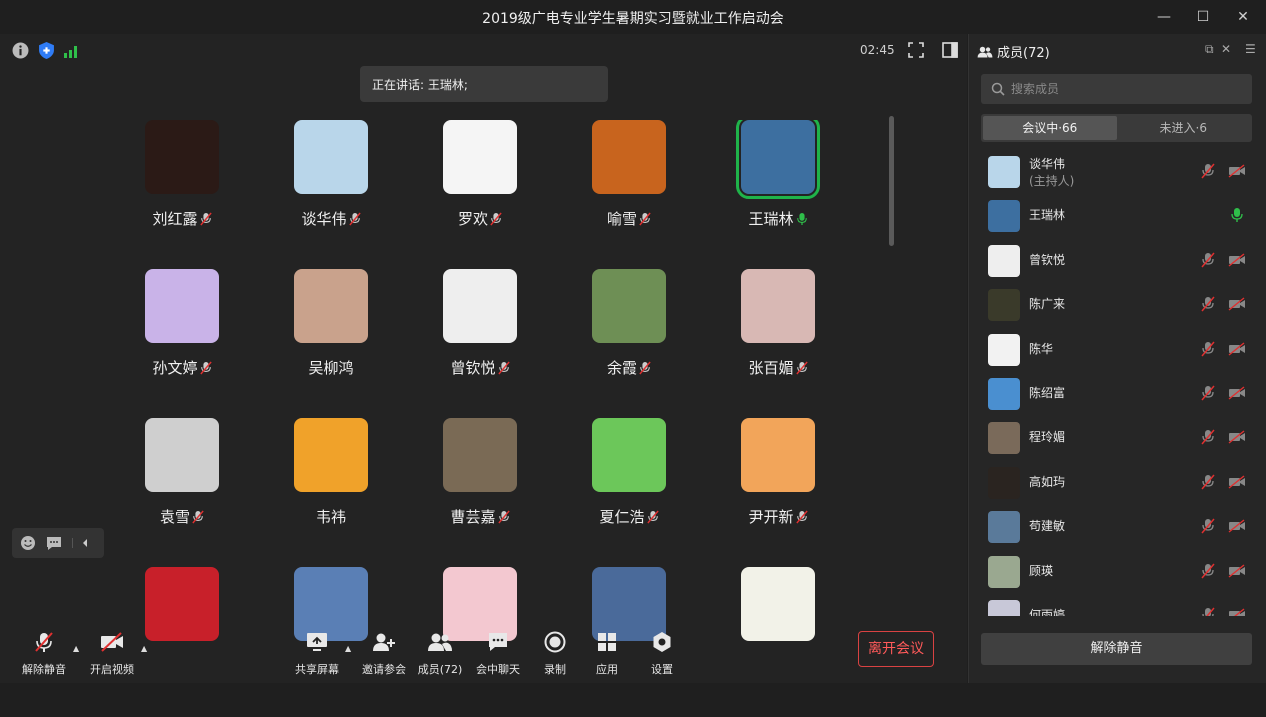 Image resolution: width=1266 pixels, height=717 pixels. I want to click on participant-tile: 余霞, so click(629, 339).